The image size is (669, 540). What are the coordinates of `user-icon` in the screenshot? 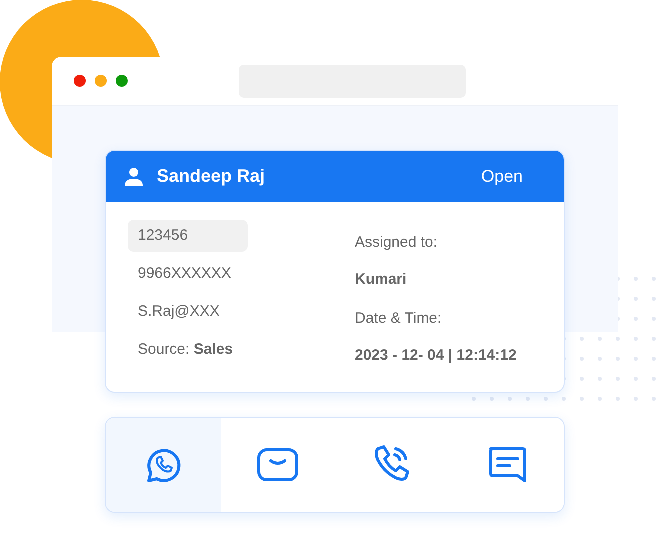 It's located at (134, 176).